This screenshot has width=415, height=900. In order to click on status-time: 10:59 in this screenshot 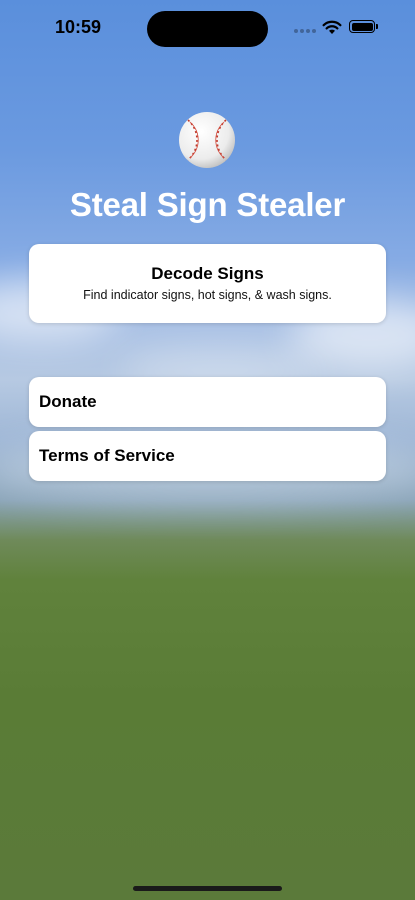, I will do `click(78, 27)`.